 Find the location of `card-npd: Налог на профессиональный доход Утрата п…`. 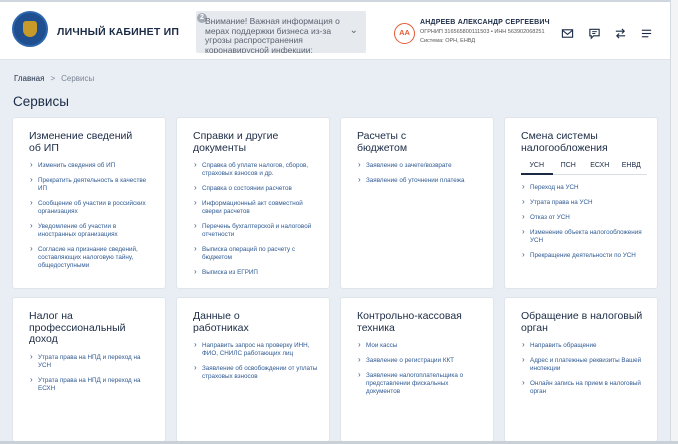

card-npd: Налог на профессиональный доход Утрата п… is located at coordinates (89, 369).